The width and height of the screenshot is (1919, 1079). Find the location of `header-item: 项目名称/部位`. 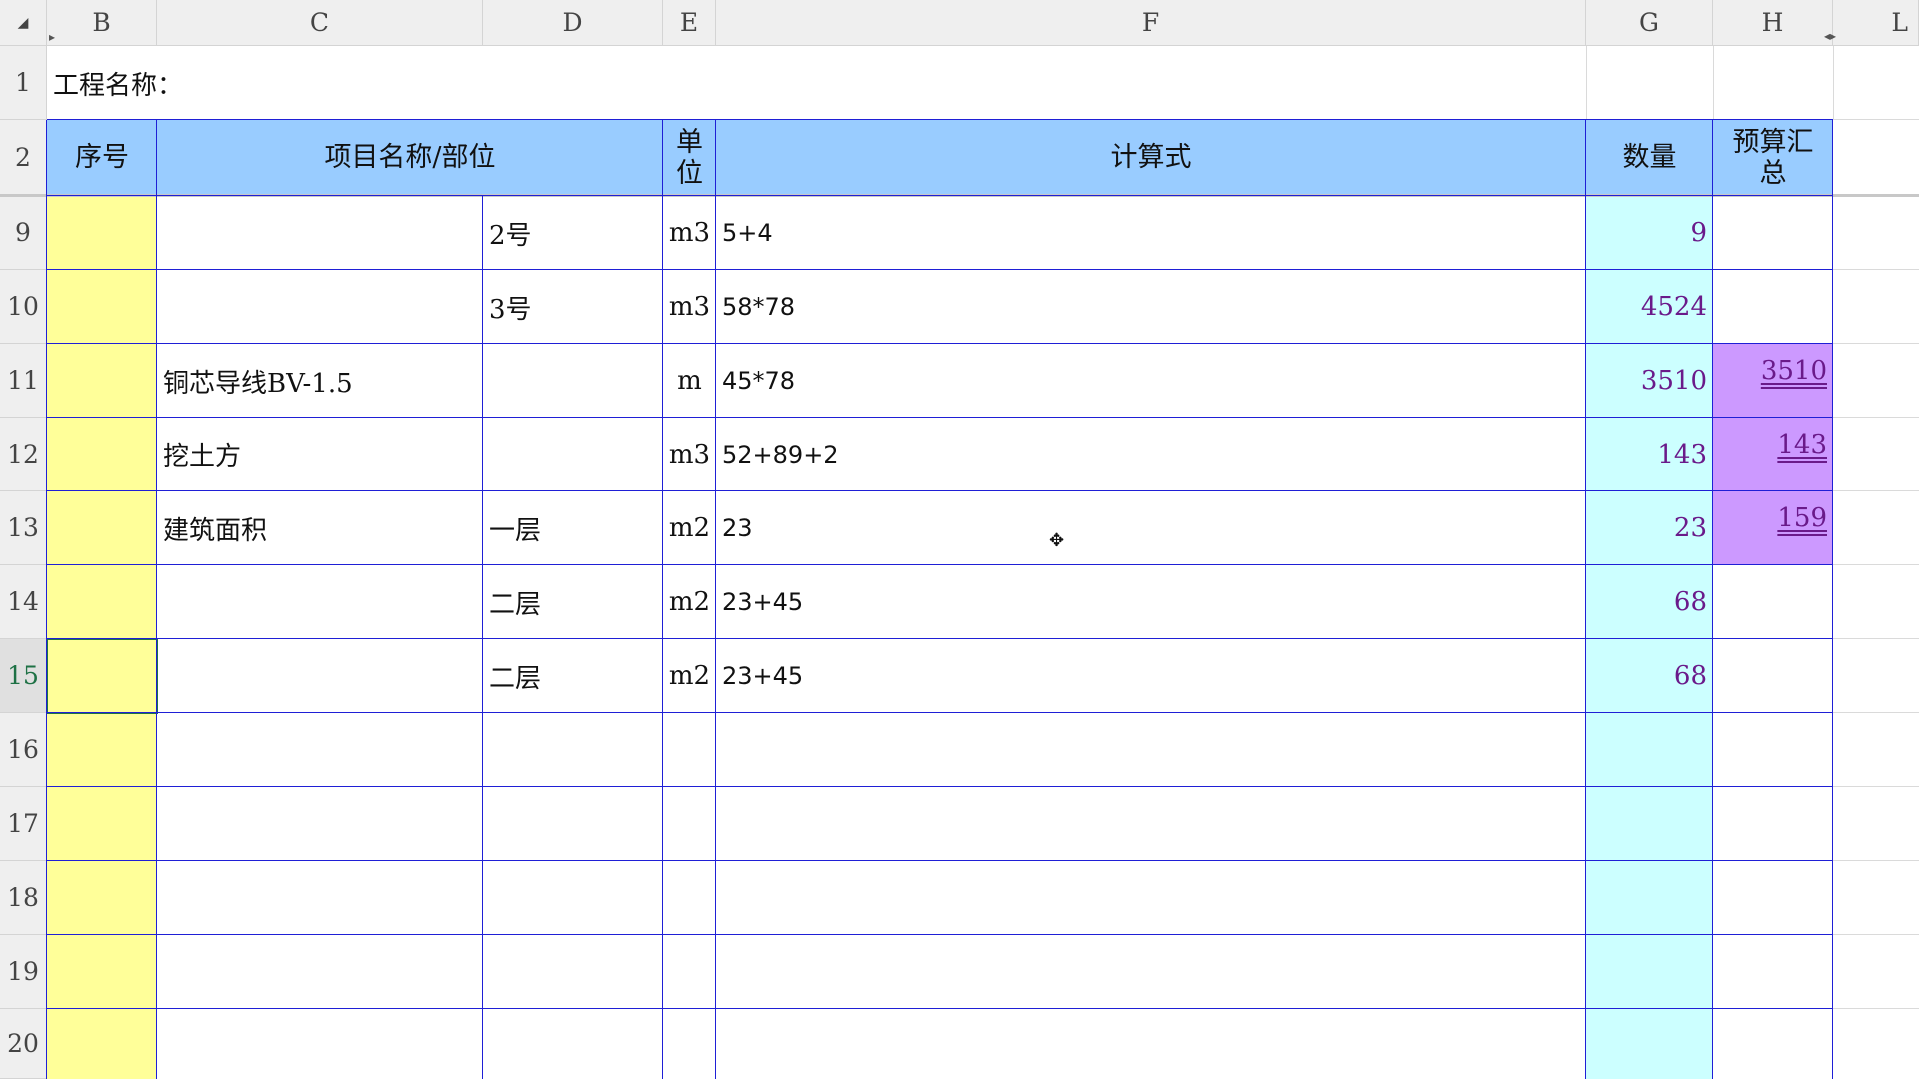

header-item: 项目名称/部位 is located at coordinates (410, 158).